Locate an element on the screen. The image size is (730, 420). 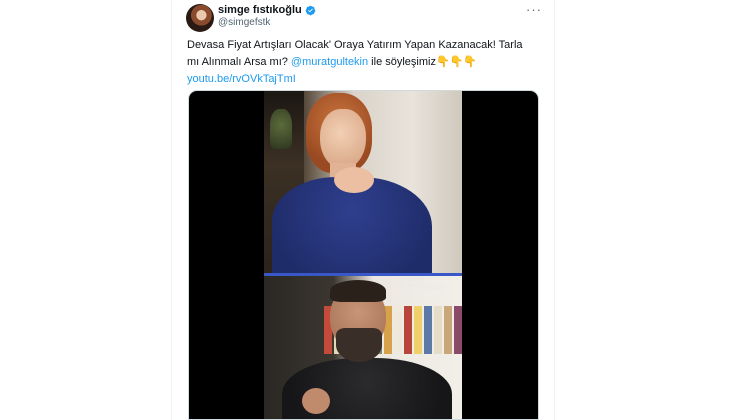
video-frame-woman is located at coordinates (363, 183).